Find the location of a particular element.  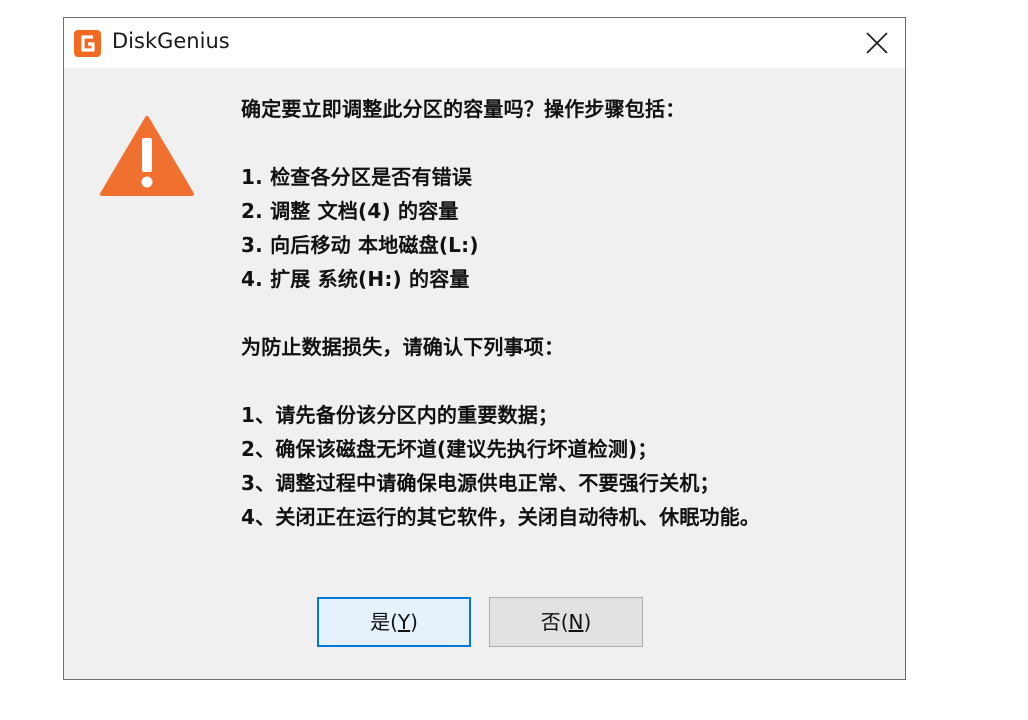

no-button-label: 否( is located at coordinates (554, 622).